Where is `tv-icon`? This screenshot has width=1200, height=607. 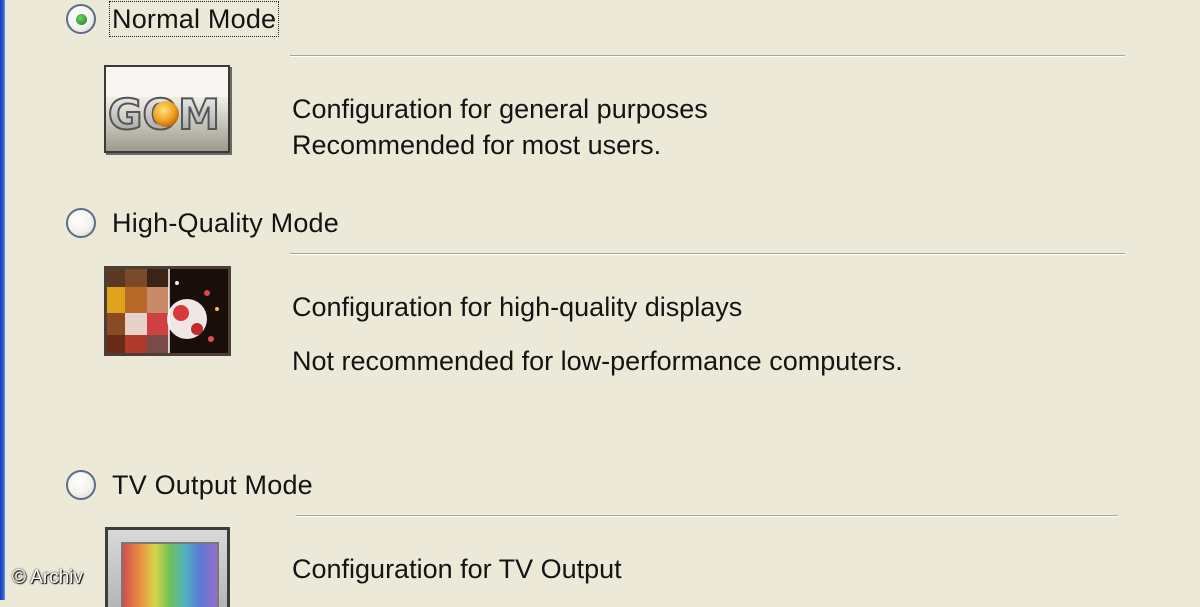 tv-icon is located at coordinates (167, 567).